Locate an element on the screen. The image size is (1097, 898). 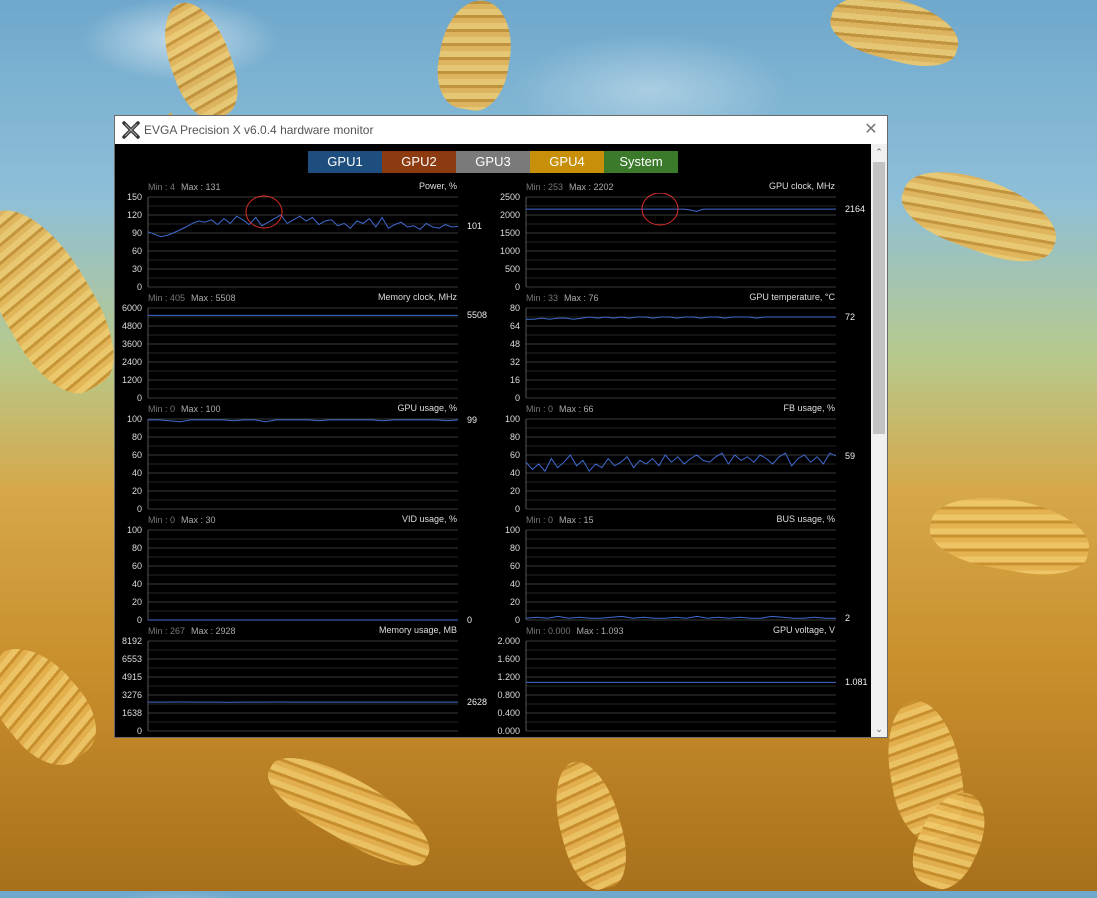
tab-gpu3: GPU3 is located at coordinates (493, 162).